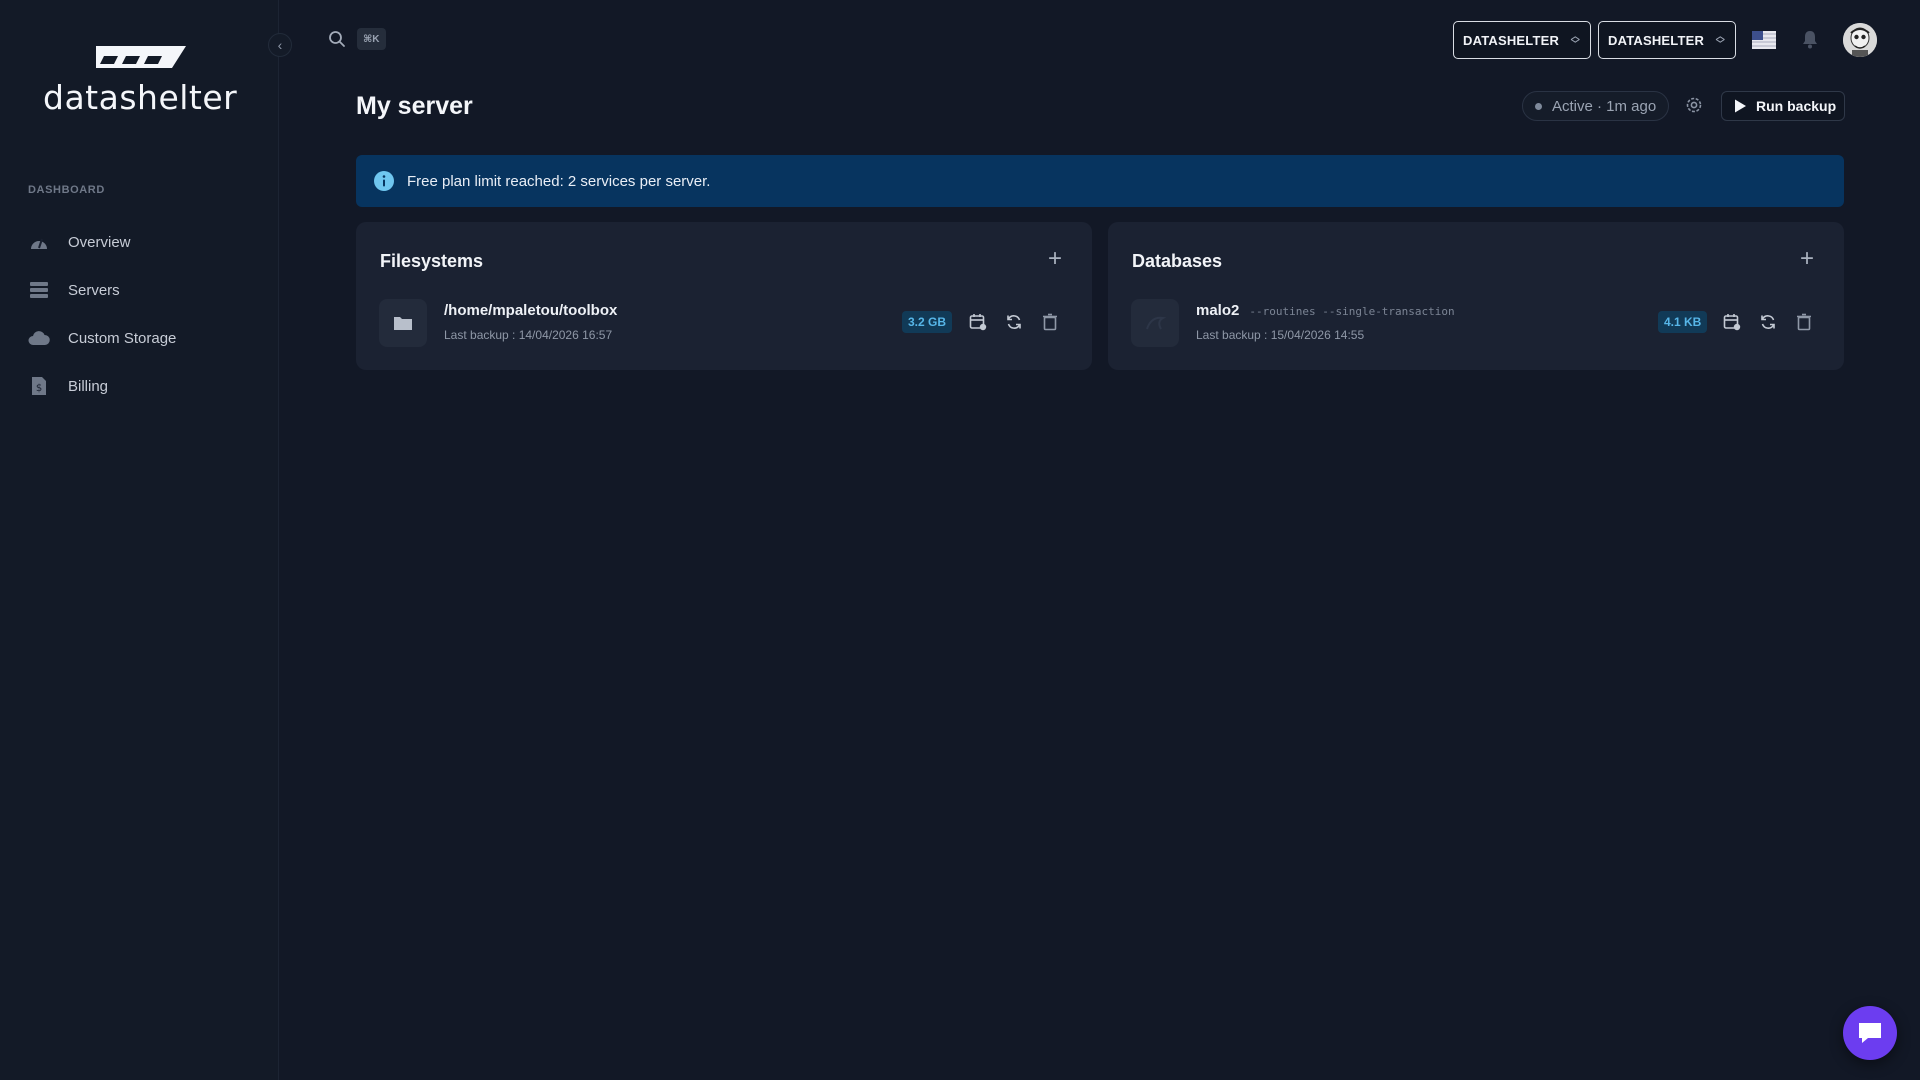  Describe the element at coordinates (143, 290) in the screenshot. I see `sidebar-item-servers: Servers` at that location.